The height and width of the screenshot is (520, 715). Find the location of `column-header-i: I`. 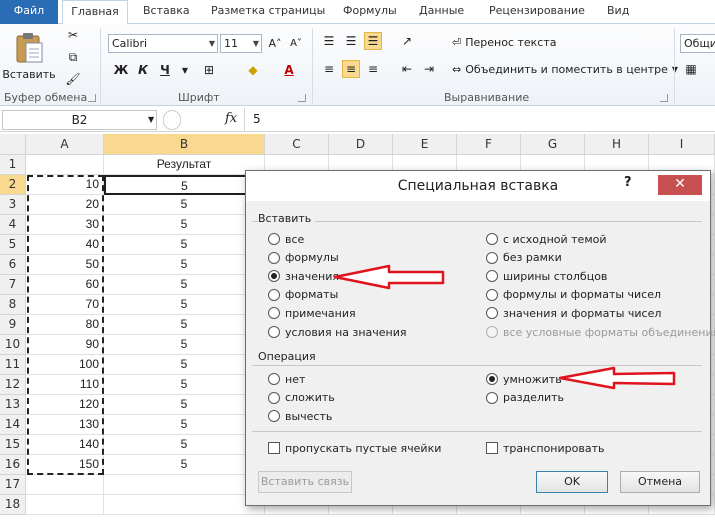

column-header-i: I is located at coordinates (682, 144).